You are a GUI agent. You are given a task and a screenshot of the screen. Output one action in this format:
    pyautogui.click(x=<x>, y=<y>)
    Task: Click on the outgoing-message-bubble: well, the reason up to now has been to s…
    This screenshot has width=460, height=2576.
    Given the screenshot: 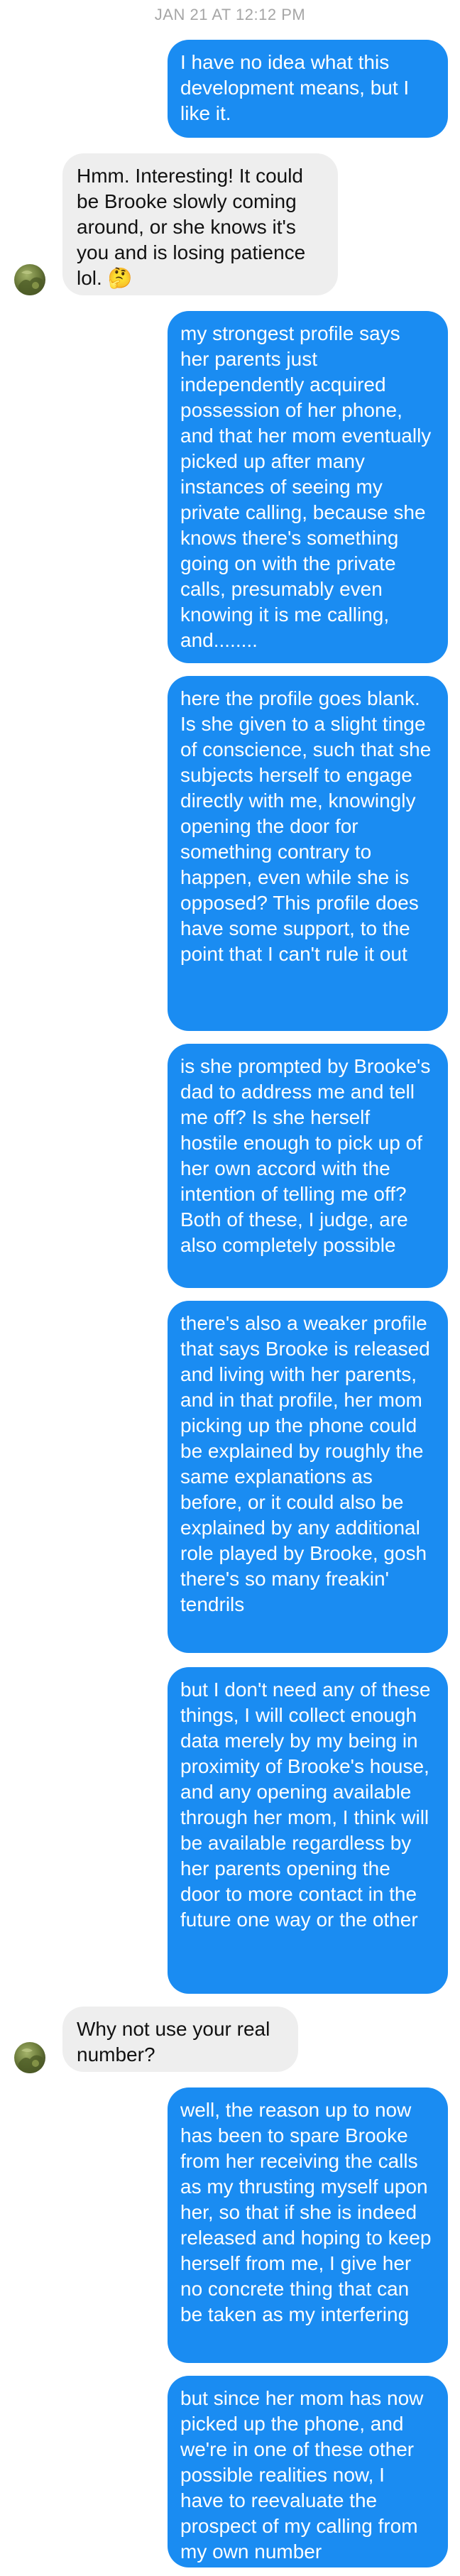 What is the action you would take?
    pyautogui.click(x=308, y=2225)
    